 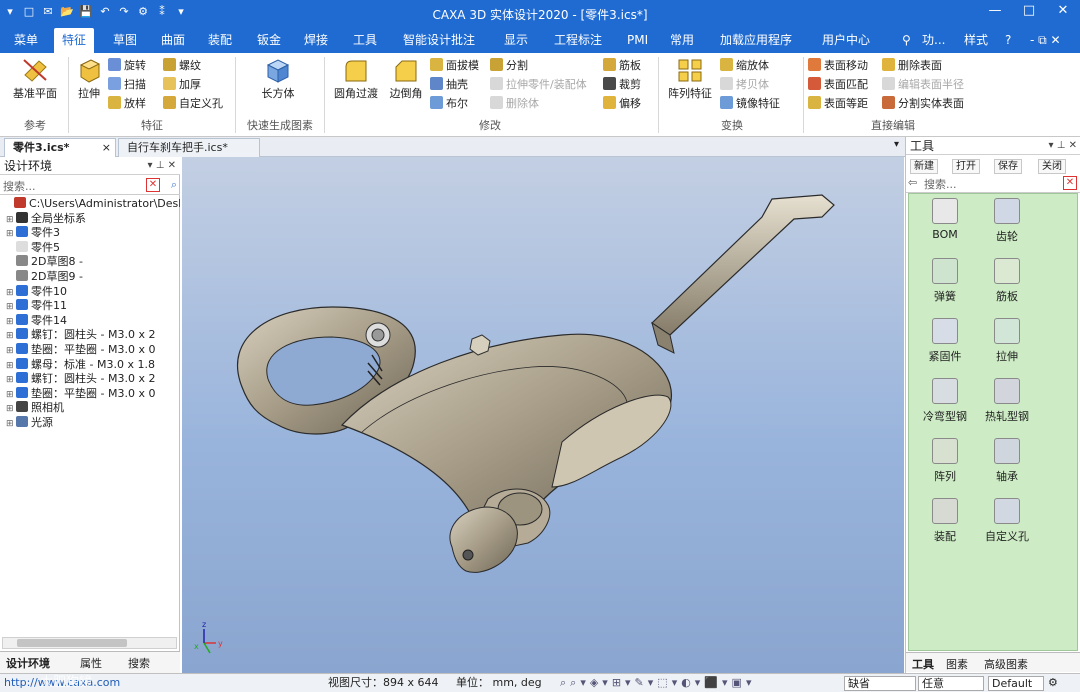 I want to click on face-offset-button: 表面等距, so click(x=838, y=104).